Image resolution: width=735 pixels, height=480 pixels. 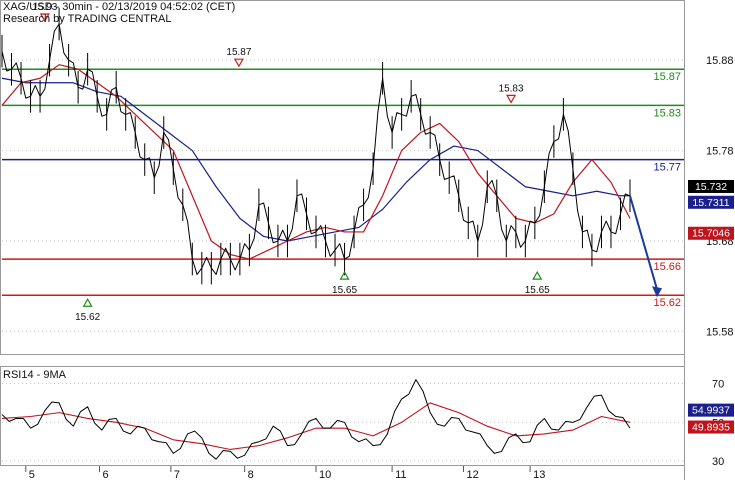 I want to click on chart-source: Research by TRADING CENTRAL, so click(x=87, y=19).